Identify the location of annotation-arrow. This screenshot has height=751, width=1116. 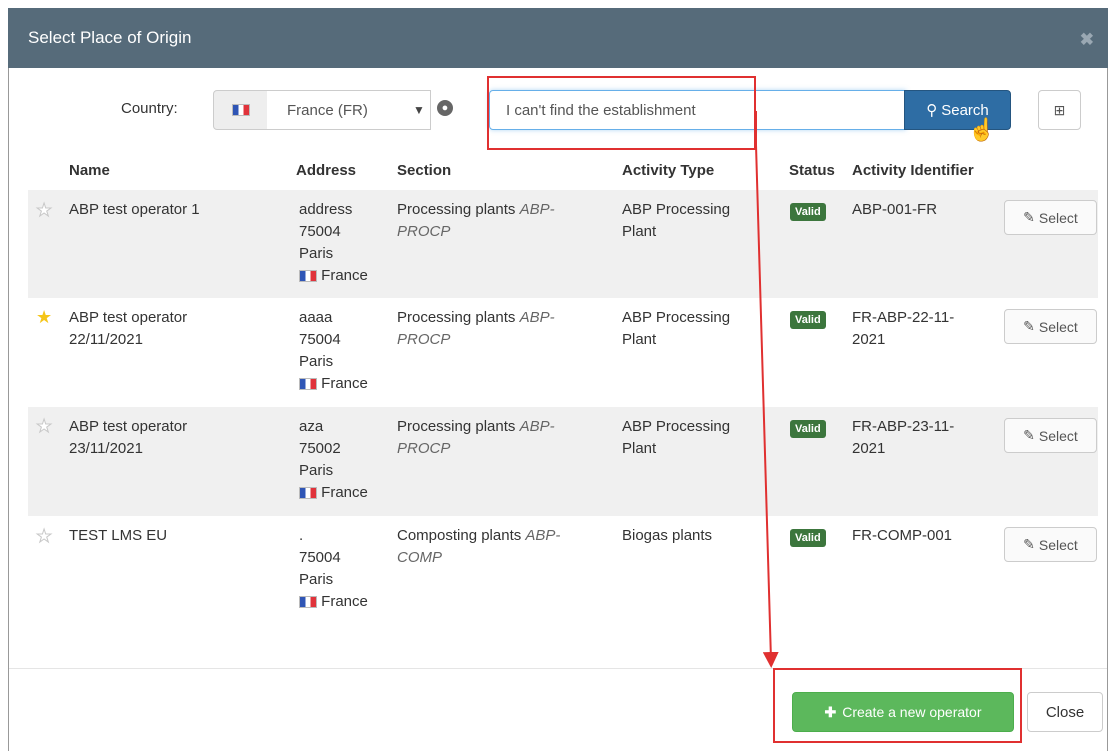
(767, 389).